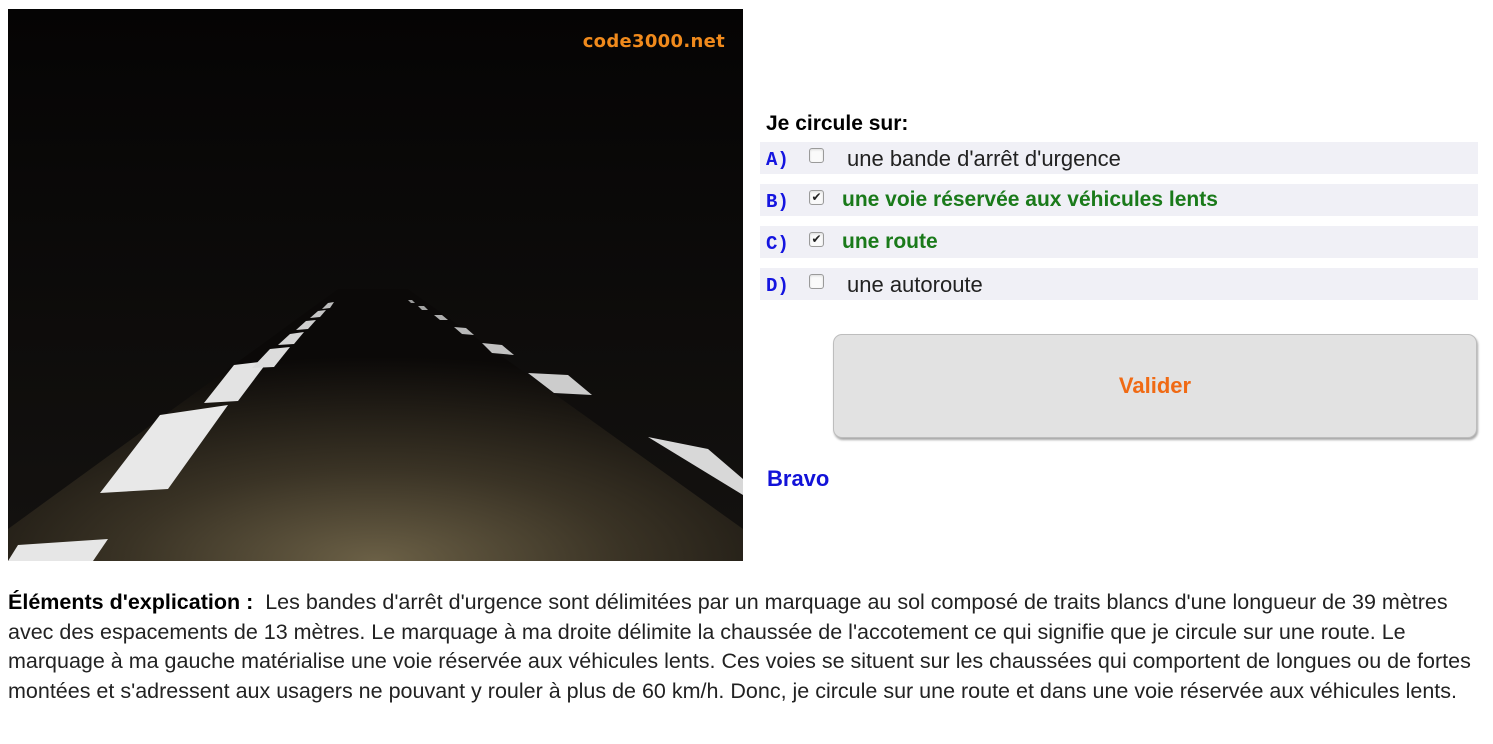 The image size is (1493, 744). I want to click on site-watermark: code3000.net, so click(653, 41).